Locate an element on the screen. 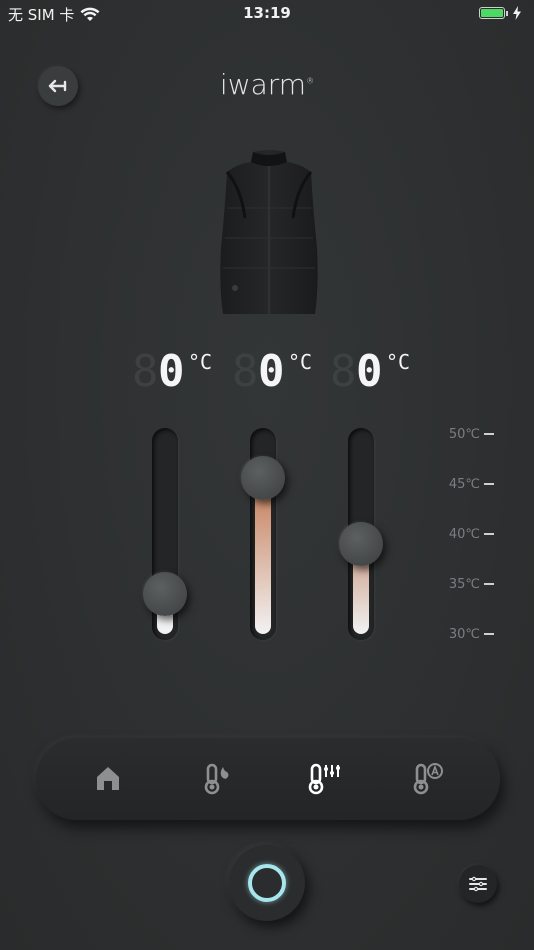 This screenshot has width=534, height=950. nav-auto is located at coordinates (428, 778).